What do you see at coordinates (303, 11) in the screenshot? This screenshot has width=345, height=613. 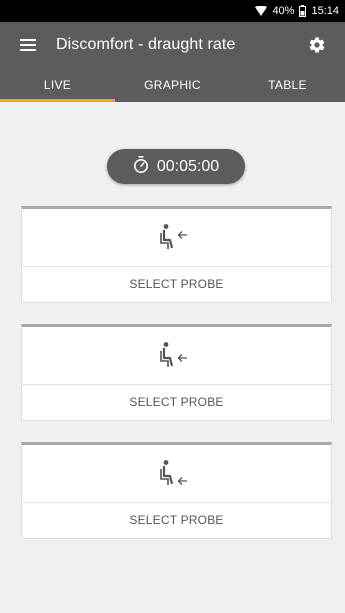 I see `battery-icon` at bounding box center [303, 11].